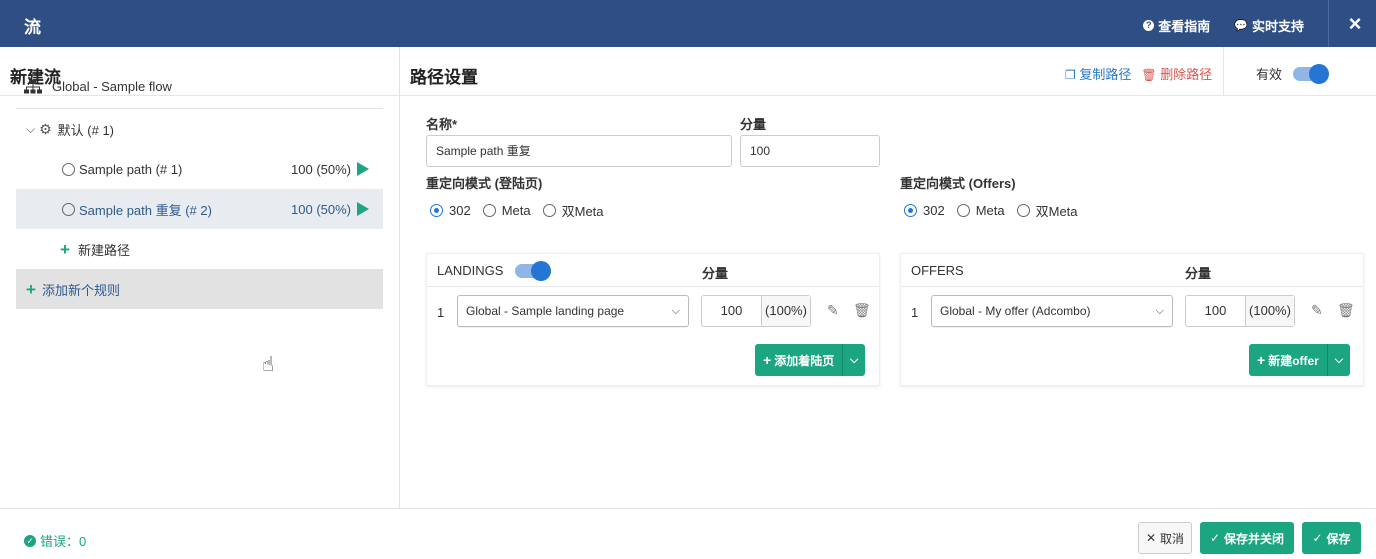 This screenshot has width=1376, height=559. I want to click on offer-weight-input: 100, so click(1216, 311).